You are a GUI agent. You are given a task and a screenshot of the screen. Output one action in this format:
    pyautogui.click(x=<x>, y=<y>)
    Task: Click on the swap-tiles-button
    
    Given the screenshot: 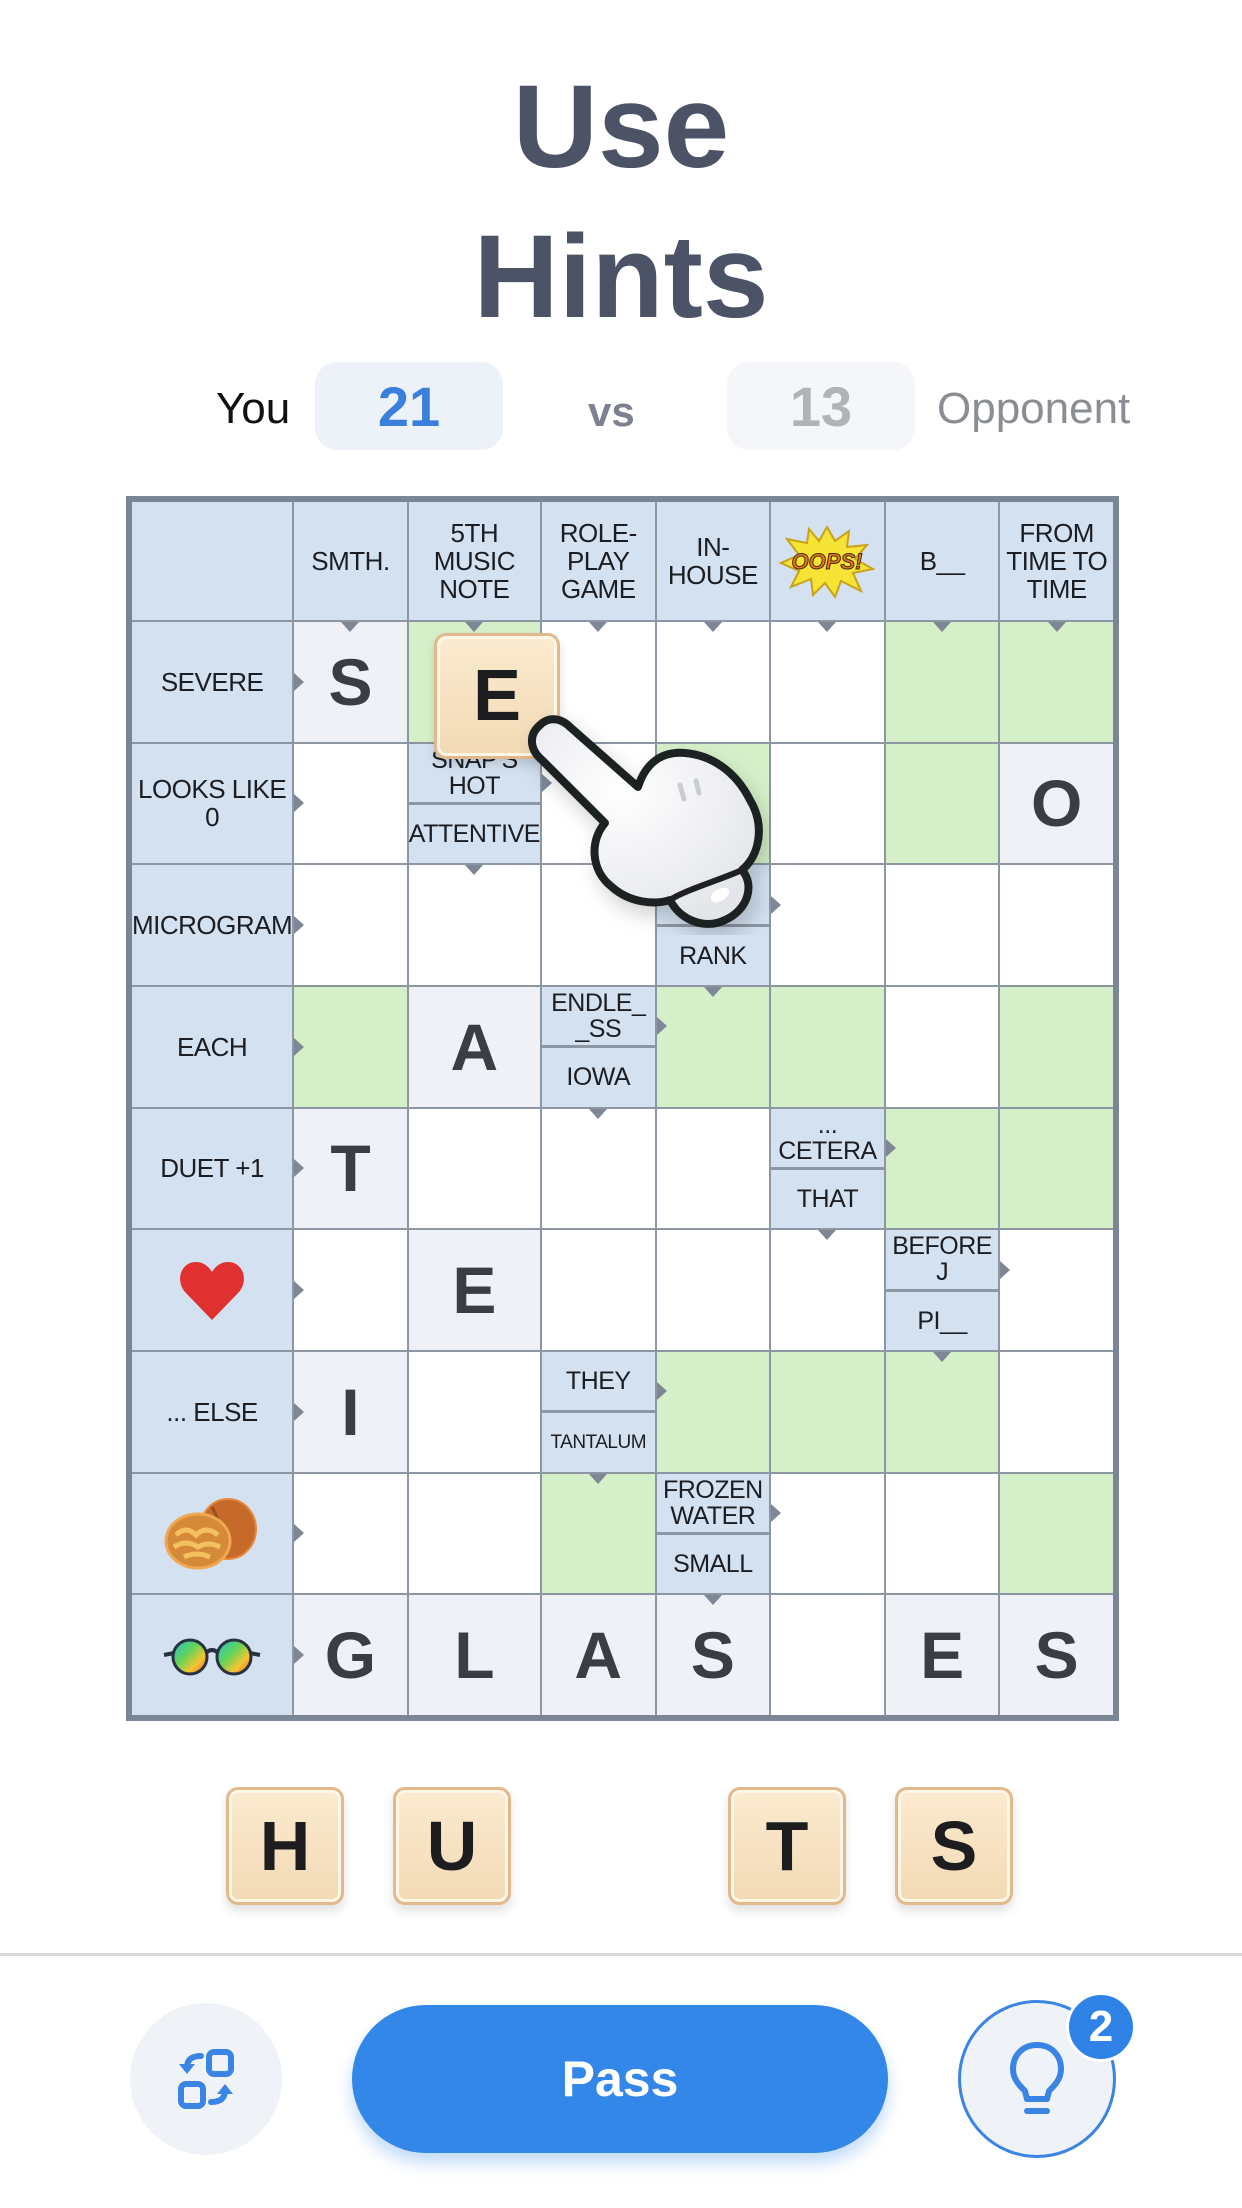 What is the action you would take?
    pyautogui.click(x=206, y=2079)
    